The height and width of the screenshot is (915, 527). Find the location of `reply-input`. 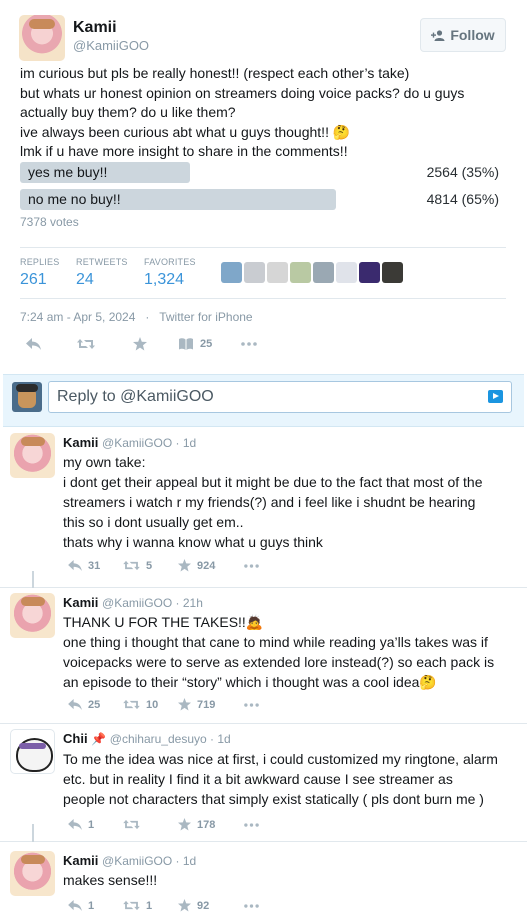

reply-input is located at coordinates (280, 397).